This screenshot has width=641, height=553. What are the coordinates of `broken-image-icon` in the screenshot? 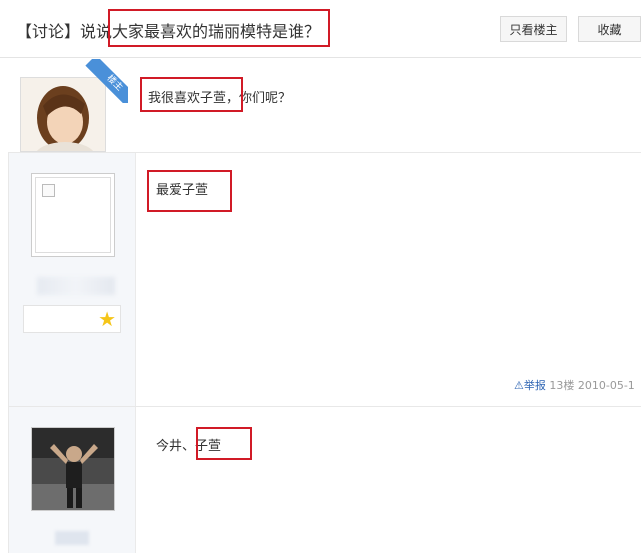 It's located at (48, 190).